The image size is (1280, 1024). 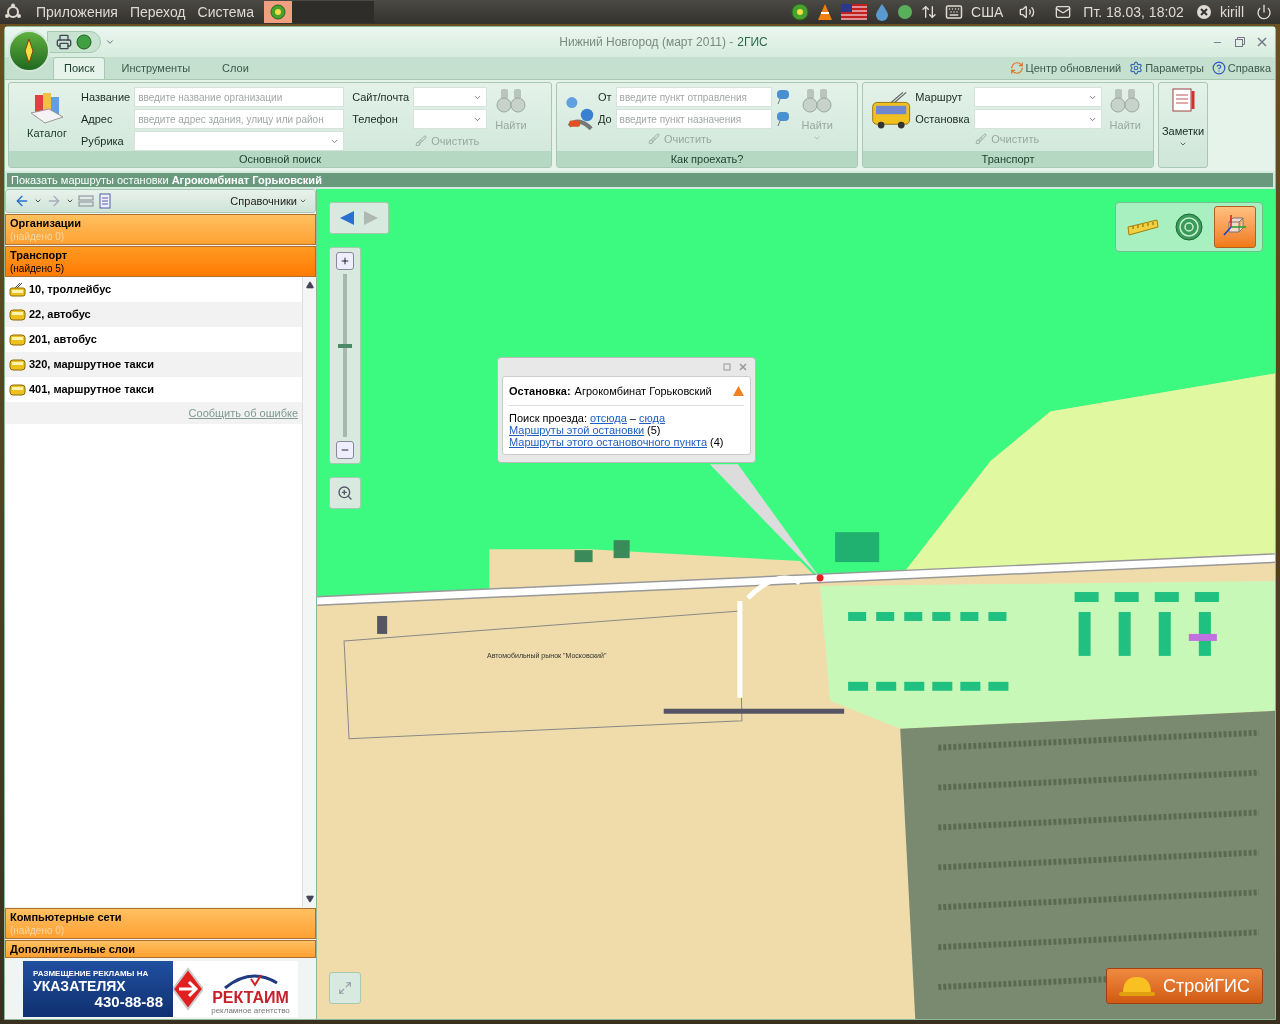 I want to click on field-label: Маршрут, so click(x=939, y=97).